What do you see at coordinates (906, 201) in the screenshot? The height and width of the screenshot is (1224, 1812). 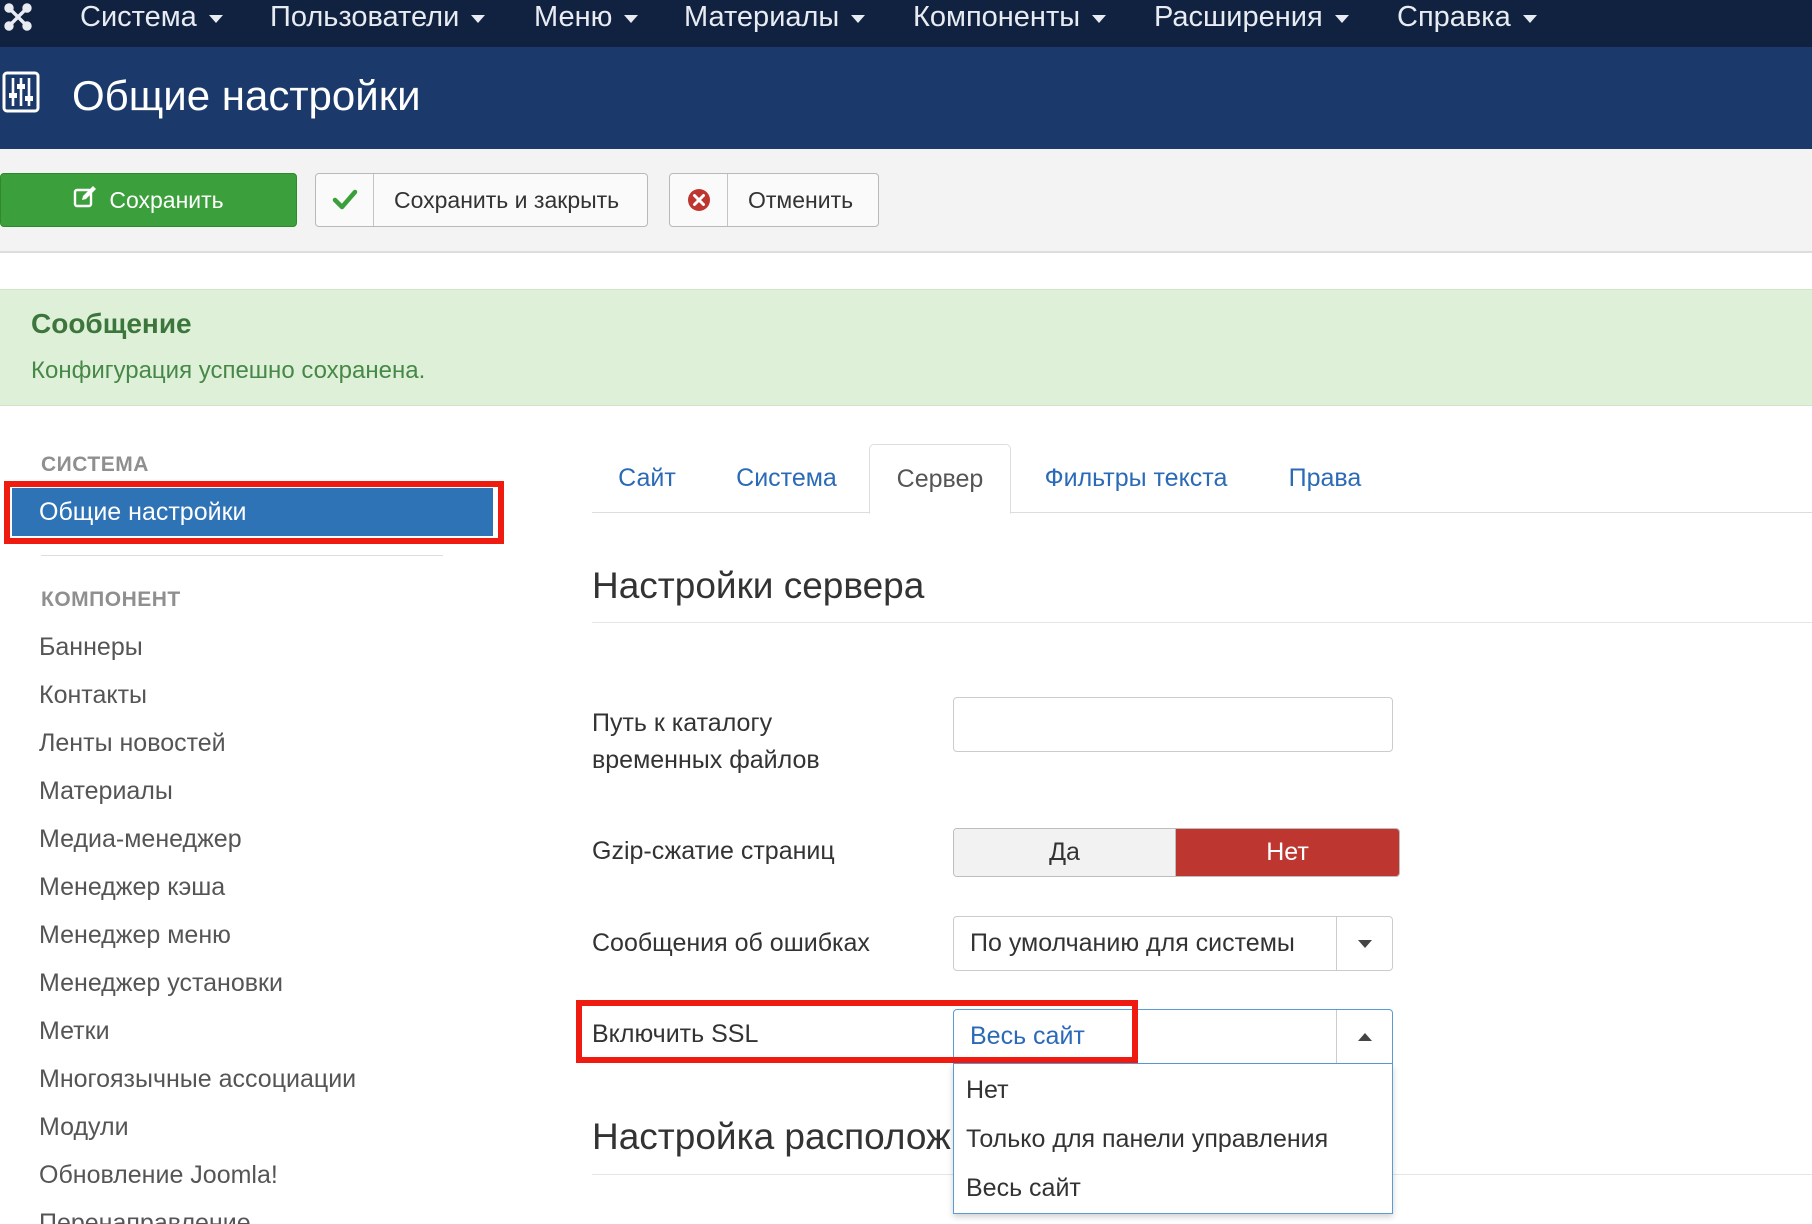 I see `toolbar: Сохранить Сохранить и закрыть Отменить` at bounding box center [906, 201].